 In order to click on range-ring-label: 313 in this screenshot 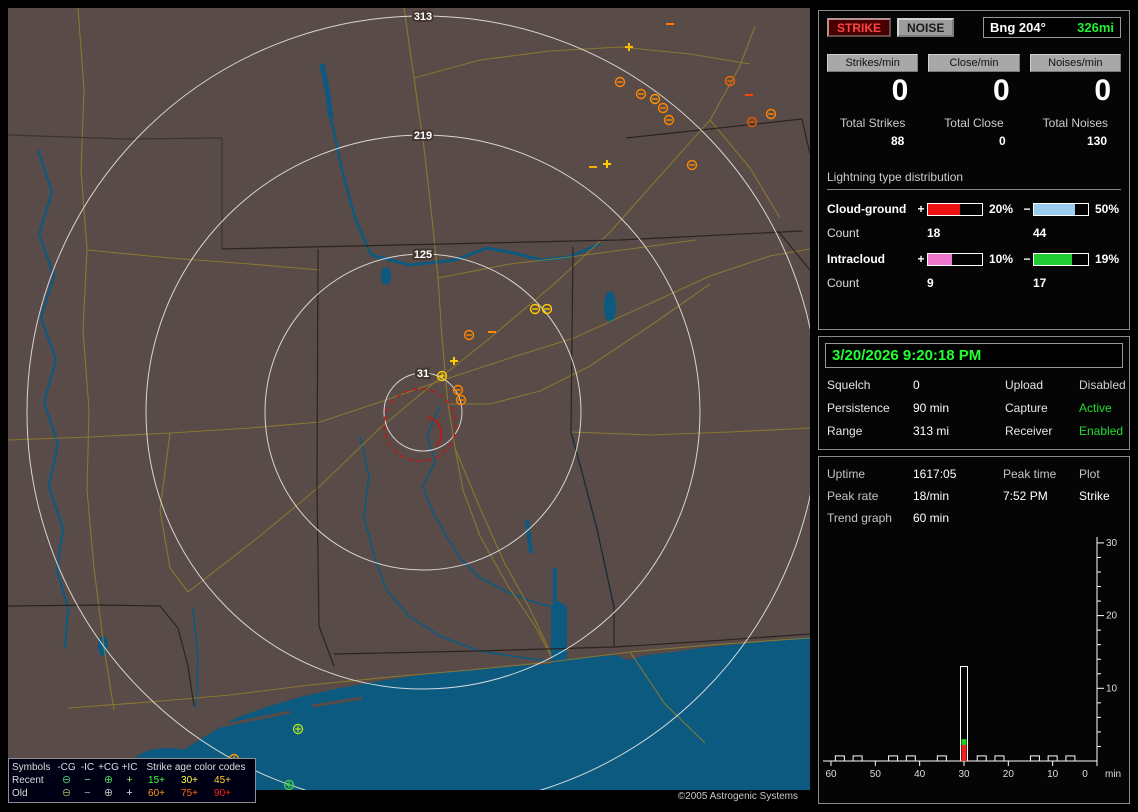, I will do `click(423, 17)`.